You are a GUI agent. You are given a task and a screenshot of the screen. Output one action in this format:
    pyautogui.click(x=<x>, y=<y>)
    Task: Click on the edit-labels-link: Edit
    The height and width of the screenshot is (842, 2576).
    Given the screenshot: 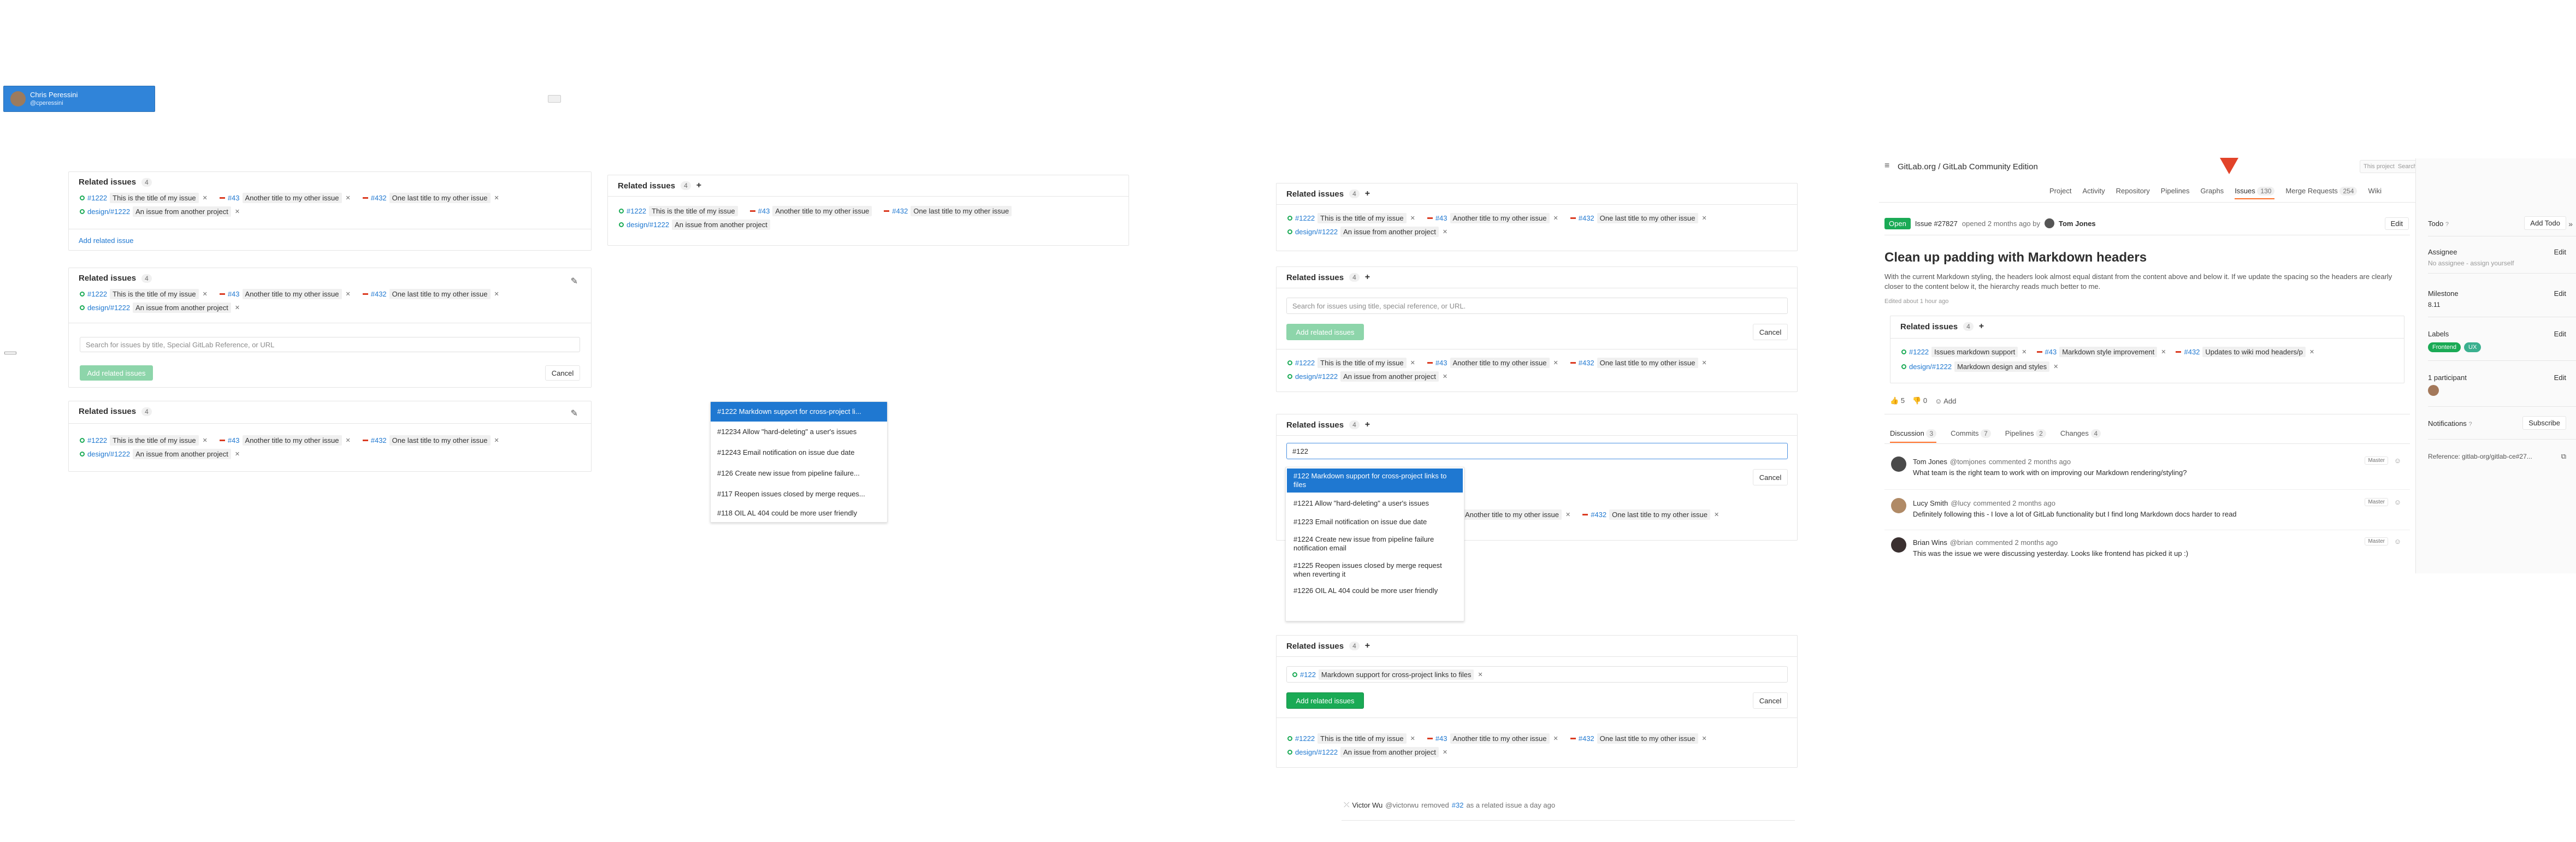 What is the action you would take?
    pyautogui.click(x=2560, y=334)
    